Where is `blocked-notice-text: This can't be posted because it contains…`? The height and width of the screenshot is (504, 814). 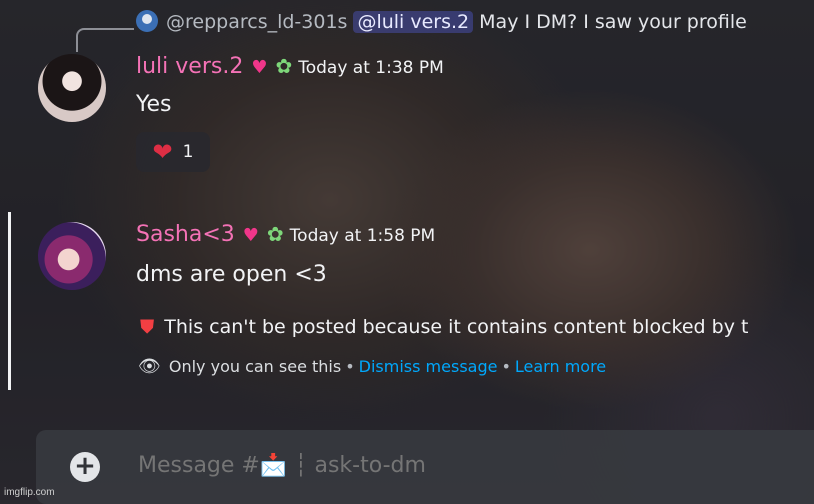 blocked-notice-text: This can't be posted because it contains… is located at coordinates (456, 327).